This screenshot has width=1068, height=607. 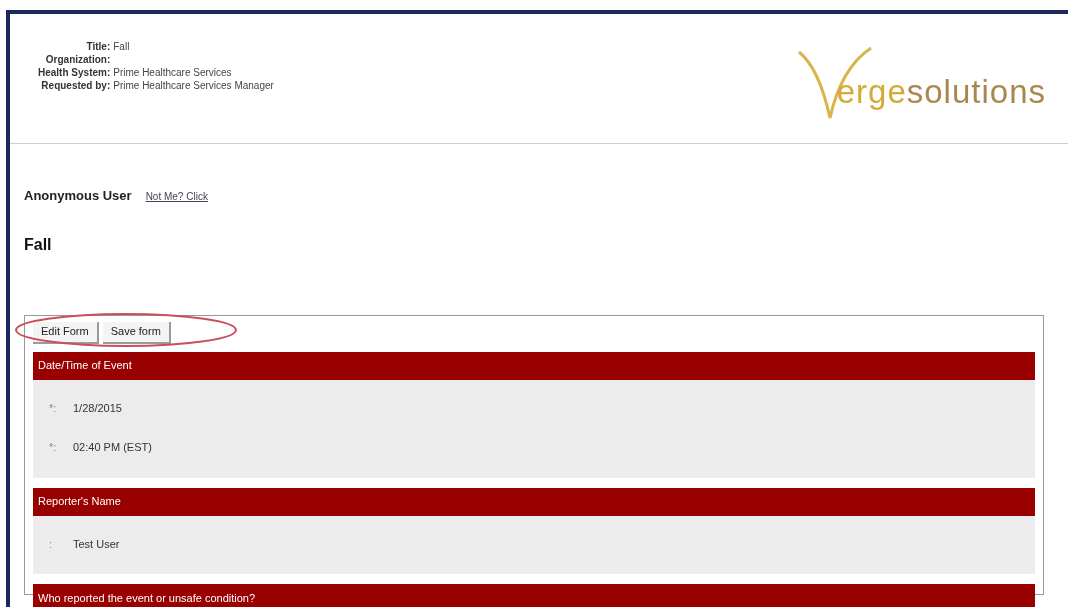 I want to click on field-value: 1/28/2015, so click(x=97, y=408).